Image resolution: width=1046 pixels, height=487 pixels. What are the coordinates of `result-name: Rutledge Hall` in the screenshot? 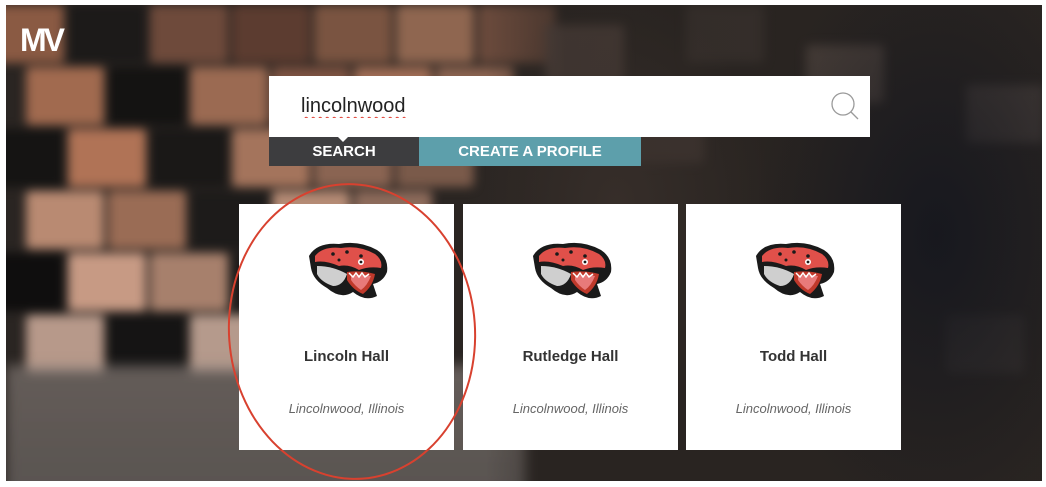 It's located at (570, 356).